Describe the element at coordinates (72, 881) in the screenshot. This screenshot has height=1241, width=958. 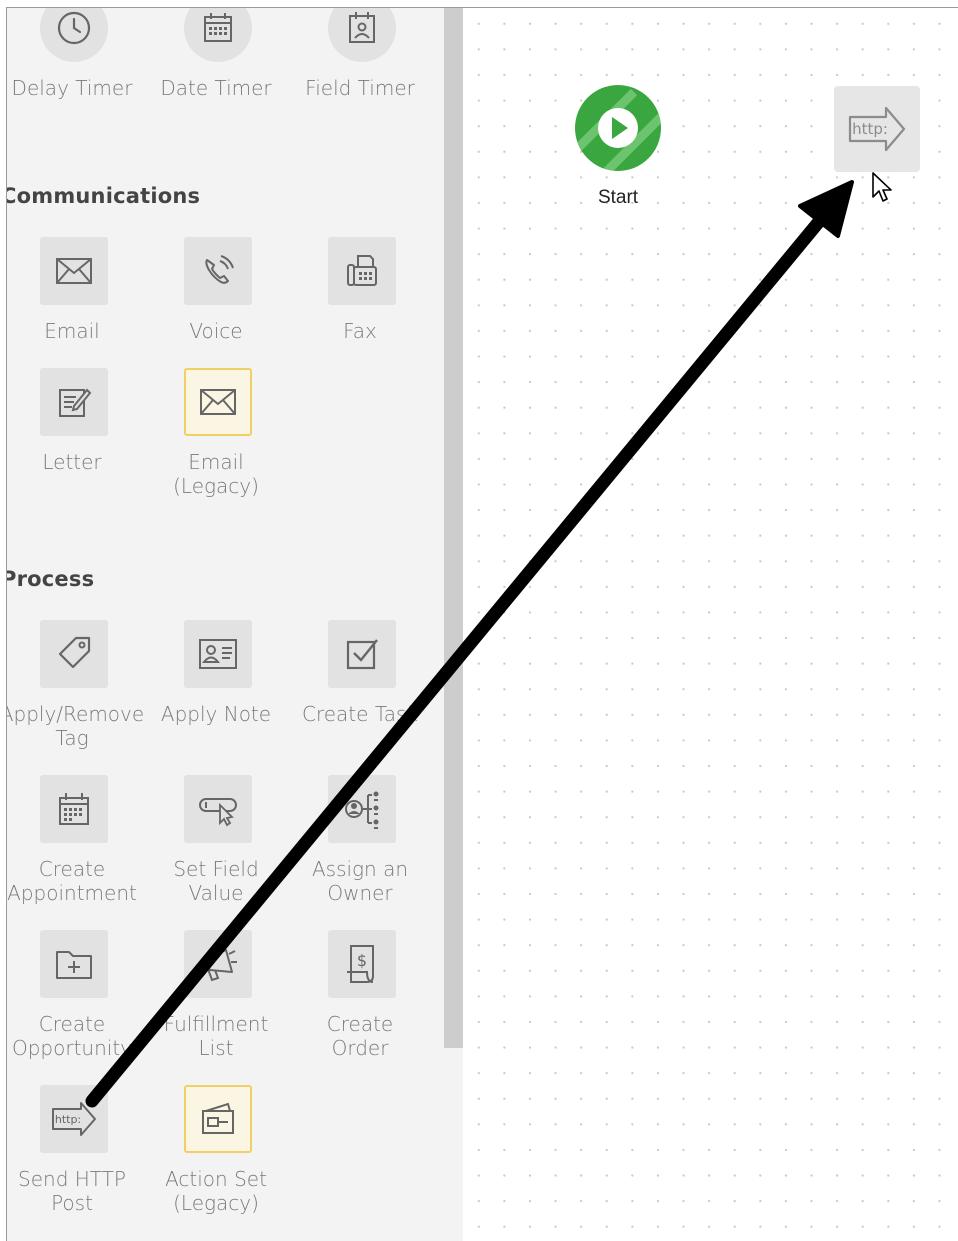
I see `tool-label: Create Appointment` at that location.